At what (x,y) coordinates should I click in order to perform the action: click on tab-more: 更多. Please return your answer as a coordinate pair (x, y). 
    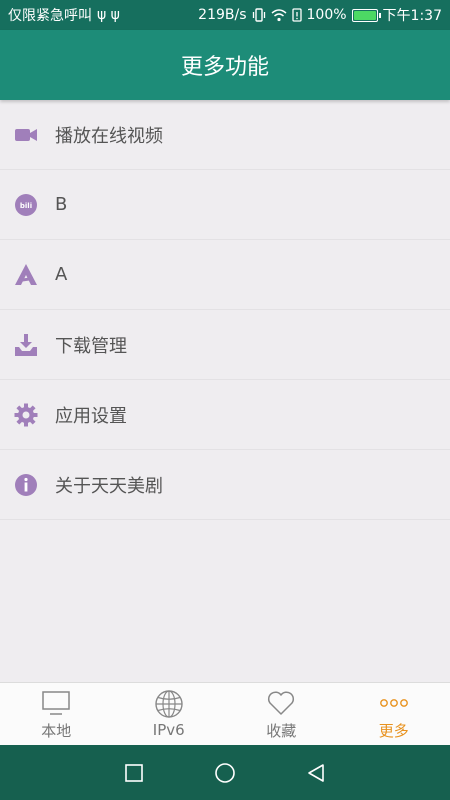
    Looking at the image, I should click on (394, 714).